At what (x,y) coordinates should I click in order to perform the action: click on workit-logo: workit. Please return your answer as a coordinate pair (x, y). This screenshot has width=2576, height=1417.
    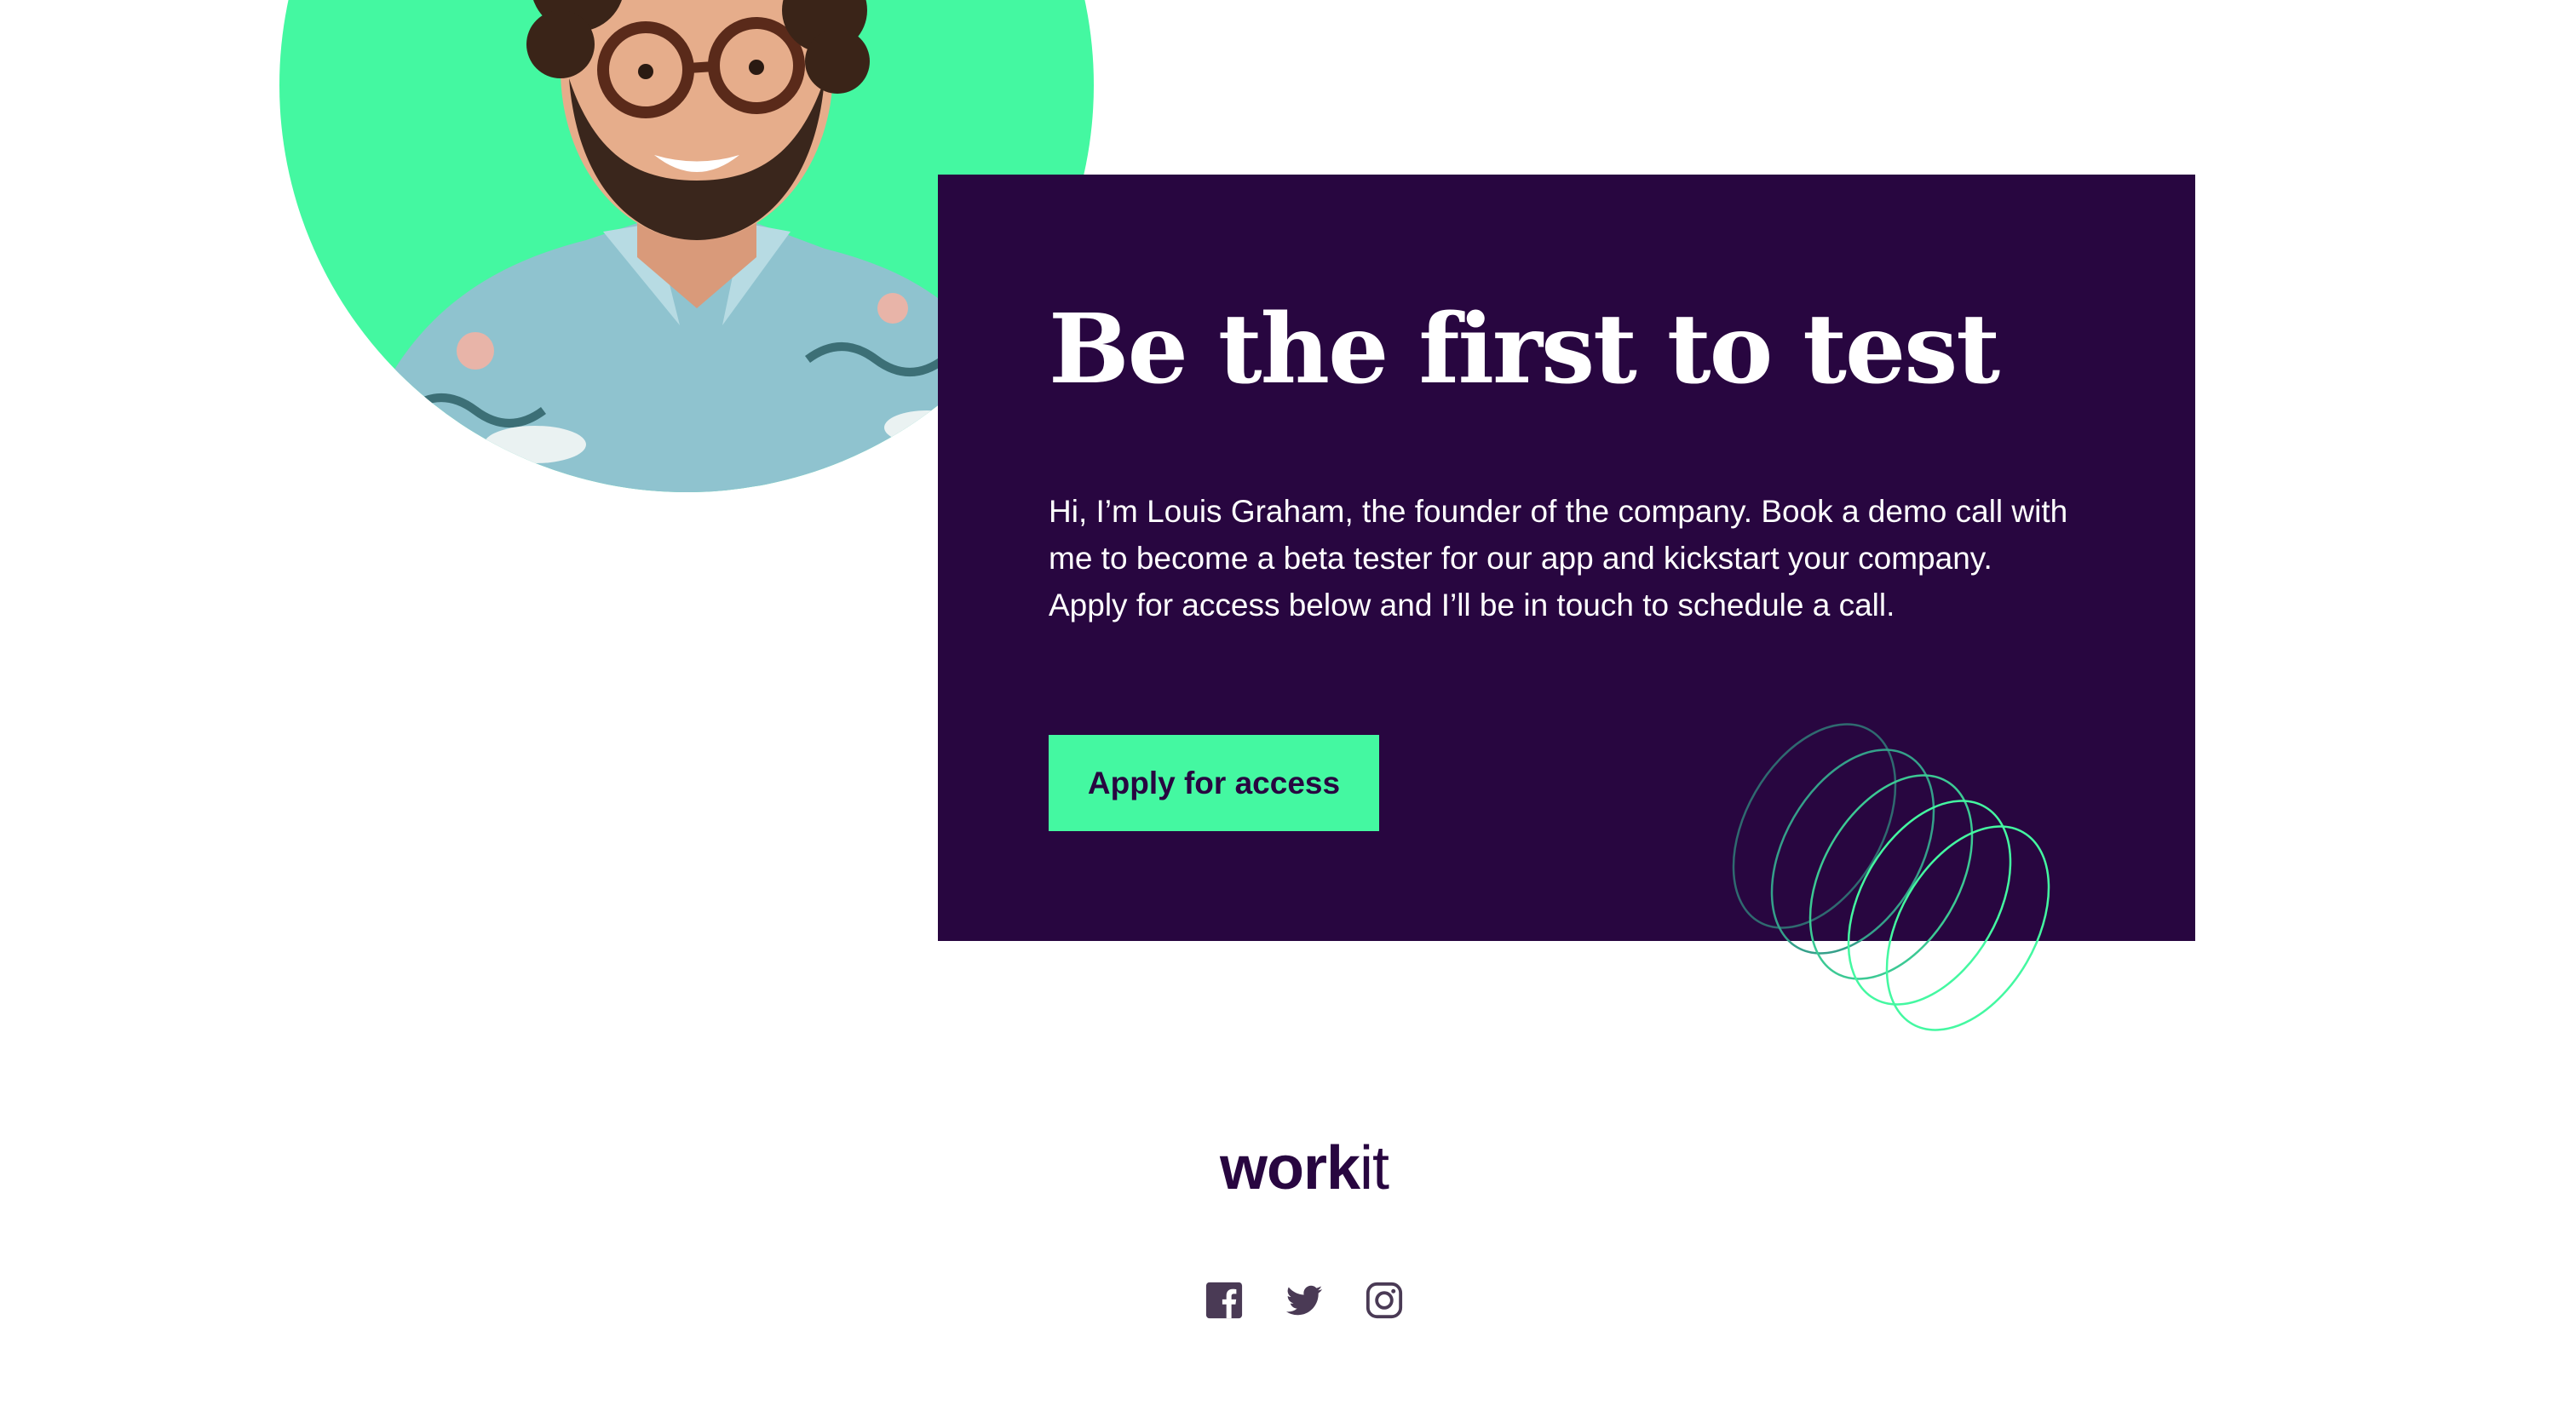
    Looking at the image, I should click on (1305, 1168).